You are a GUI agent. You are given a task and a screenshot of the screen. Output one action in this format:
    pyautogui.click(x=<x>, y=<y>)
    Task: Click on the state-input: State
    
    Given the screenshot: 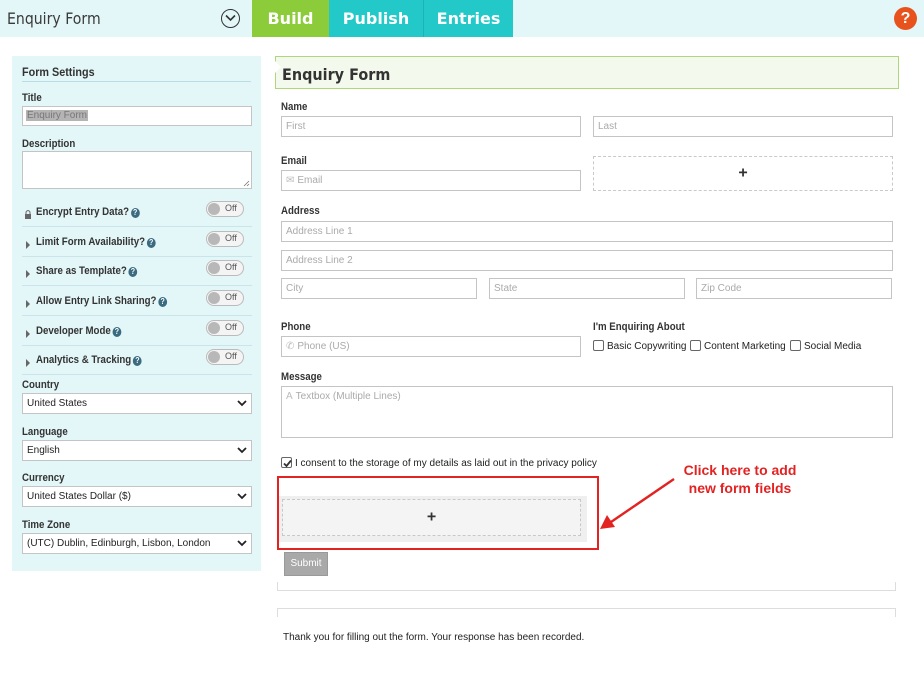 What is the action you would take?
    pyautogui.click(x=587, y=288)
    